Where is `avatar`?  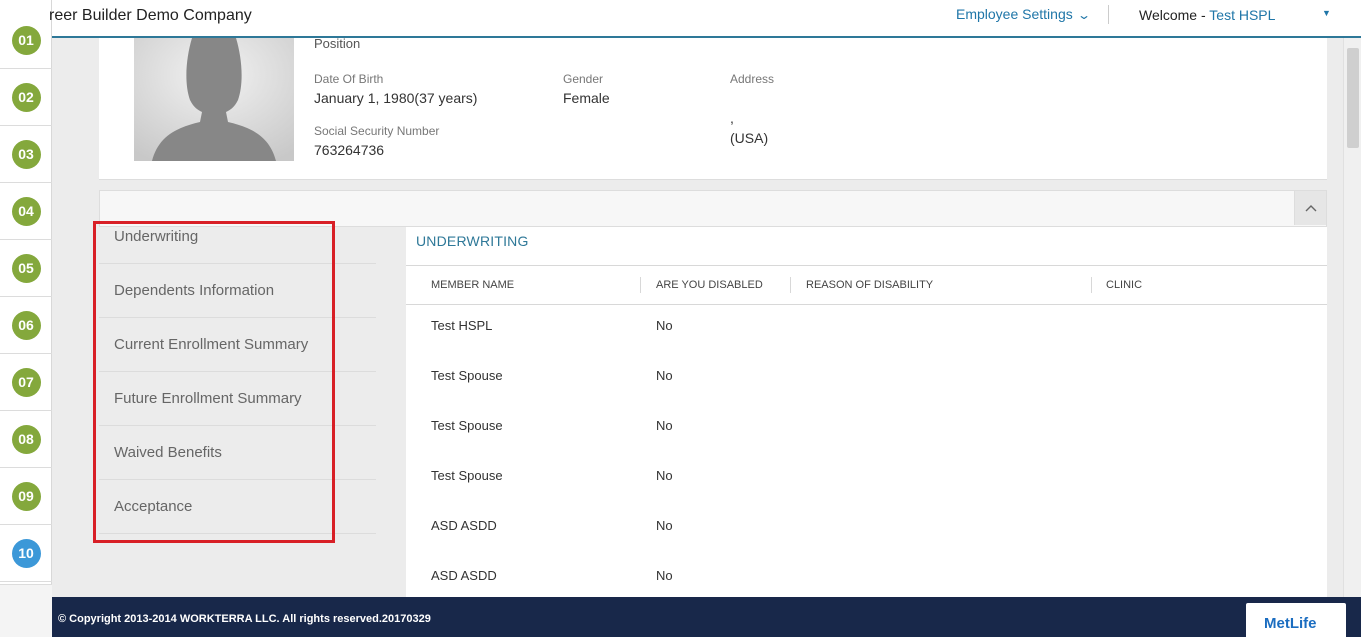
avatar is located at coordinates (214, 99).